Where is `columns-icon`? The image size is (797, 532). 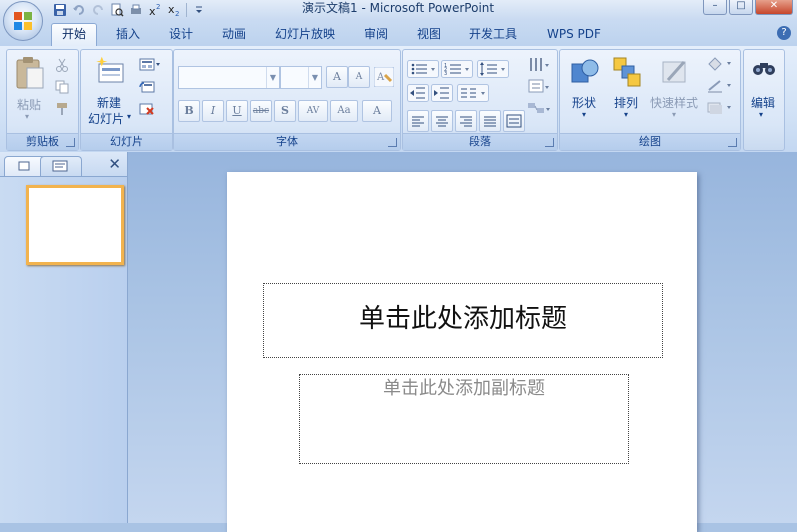 columns-icon is located at coordinates (473, 93).